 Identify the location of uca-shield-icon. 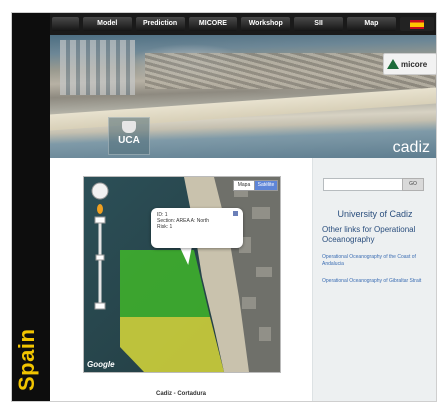
(129, 127).